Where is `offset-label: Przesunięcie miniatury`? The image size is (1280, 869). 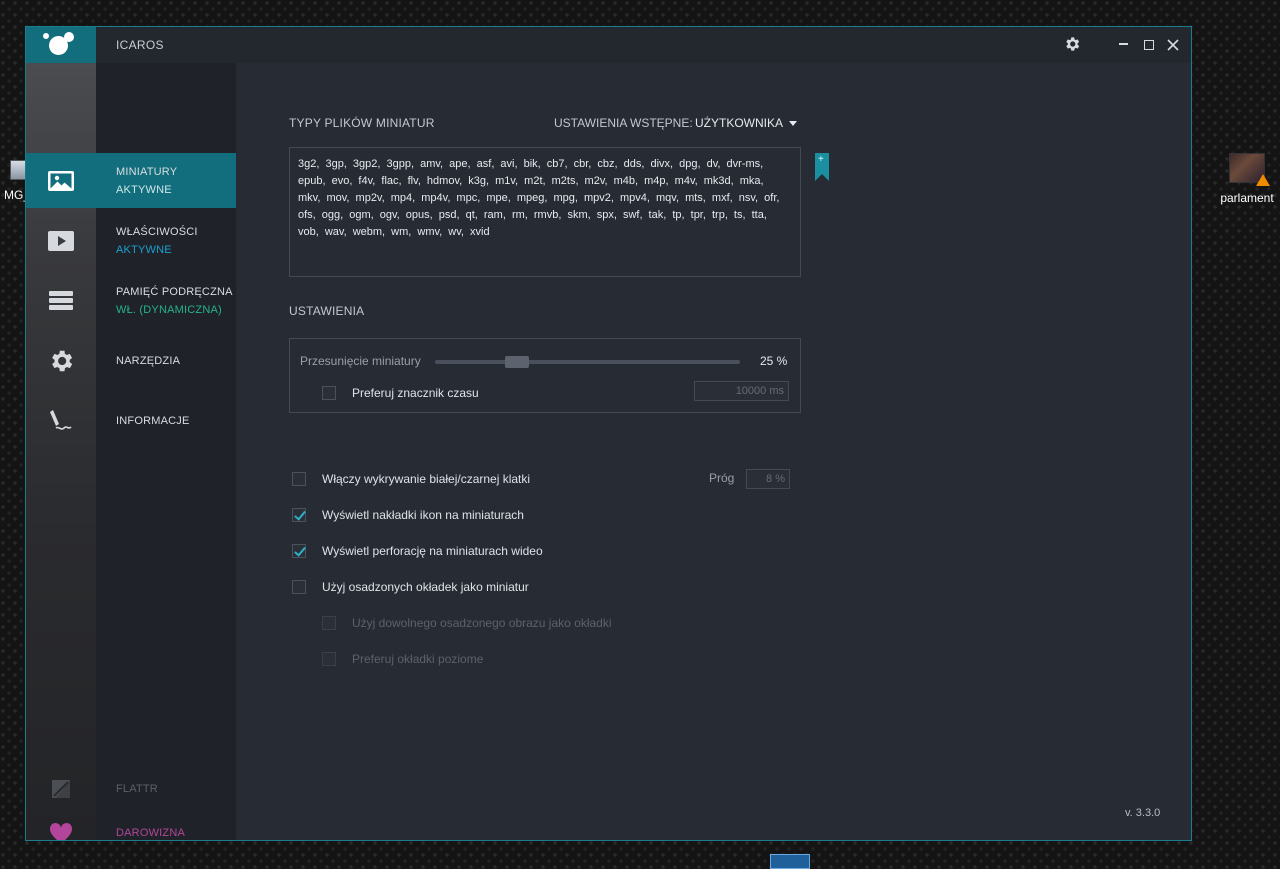
offset-label: Przesunięcie miniatury is located at coordinates (360, 361).